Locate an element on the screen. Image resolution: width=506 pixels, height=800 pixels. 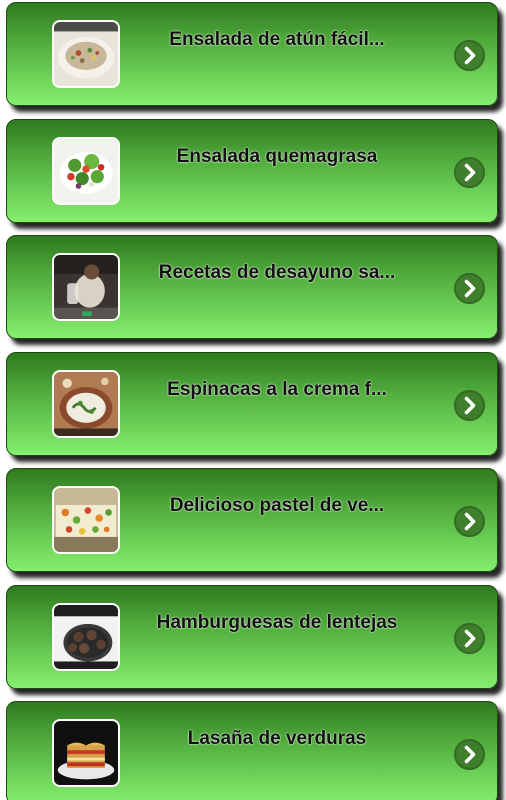
recipe-title: Ensalada quemagrasa is located at coordinates (277, 156).